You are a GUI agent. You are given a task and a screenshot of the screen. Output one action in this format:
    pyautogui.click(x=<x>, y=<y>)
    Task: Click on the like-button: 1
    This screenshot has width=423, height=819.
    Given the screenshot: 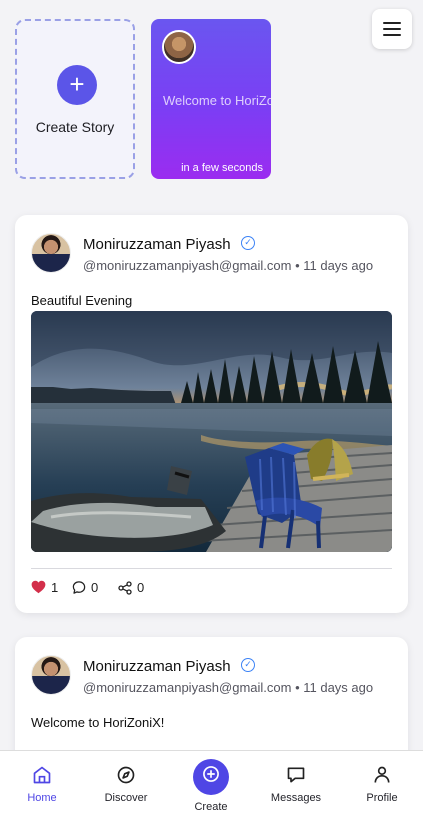 What is the action you would take?
    pyautogui.click(x=52, y=588)
    